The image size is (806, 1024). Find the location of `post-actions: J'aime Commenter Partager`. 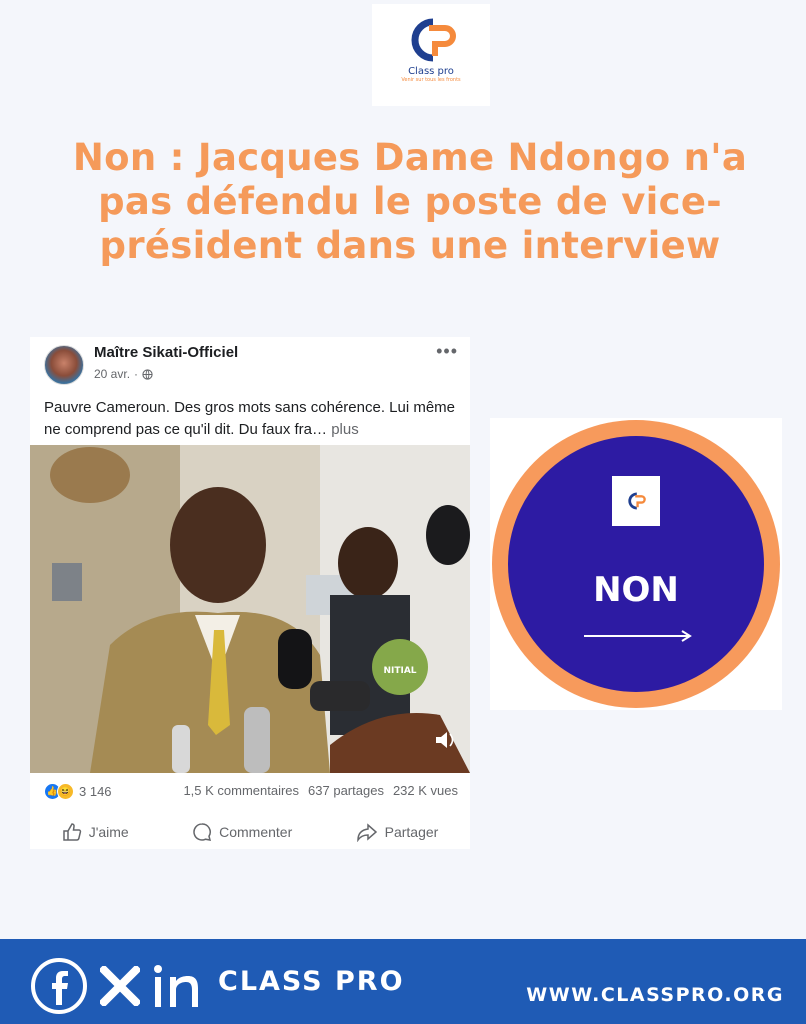

post-actions: J'aime Commenter Partager is located at coordinates (250, 832).